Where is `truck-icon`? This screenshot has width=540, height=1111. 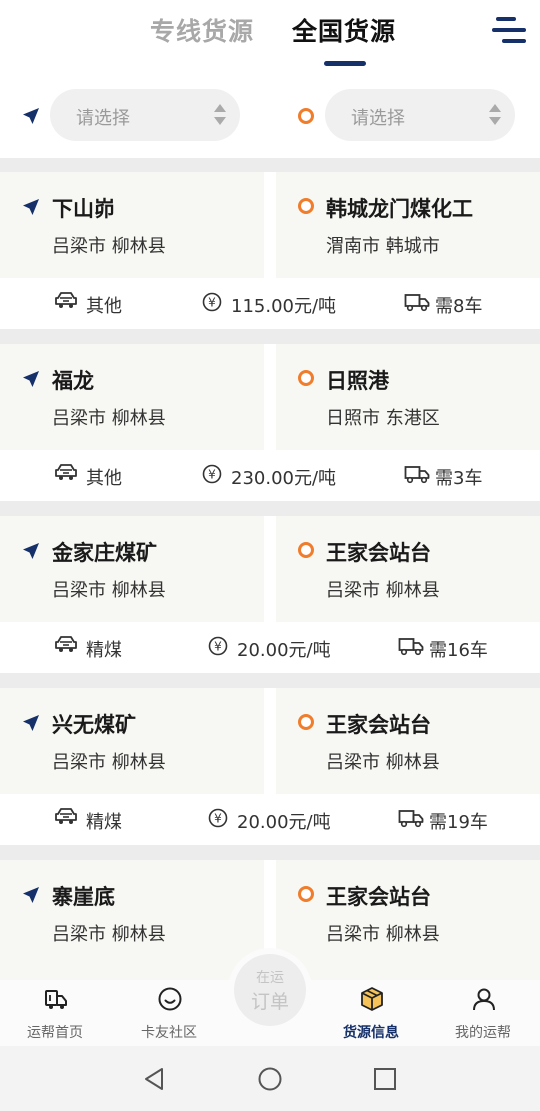
truck-icon is located at coordinates (56, 999).